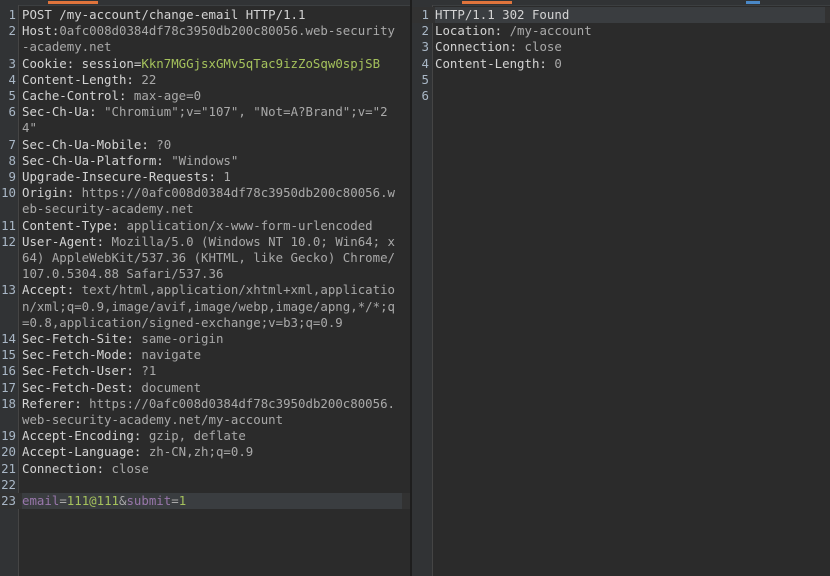  I want to click on response-line: 6, so click(621, 96).